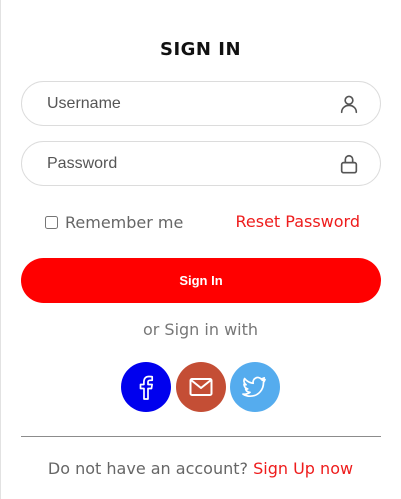 The height and width of the screenshot is (499, 401). I want to click on signup-prompt-text: Do not have an account?, so click(148, 468).